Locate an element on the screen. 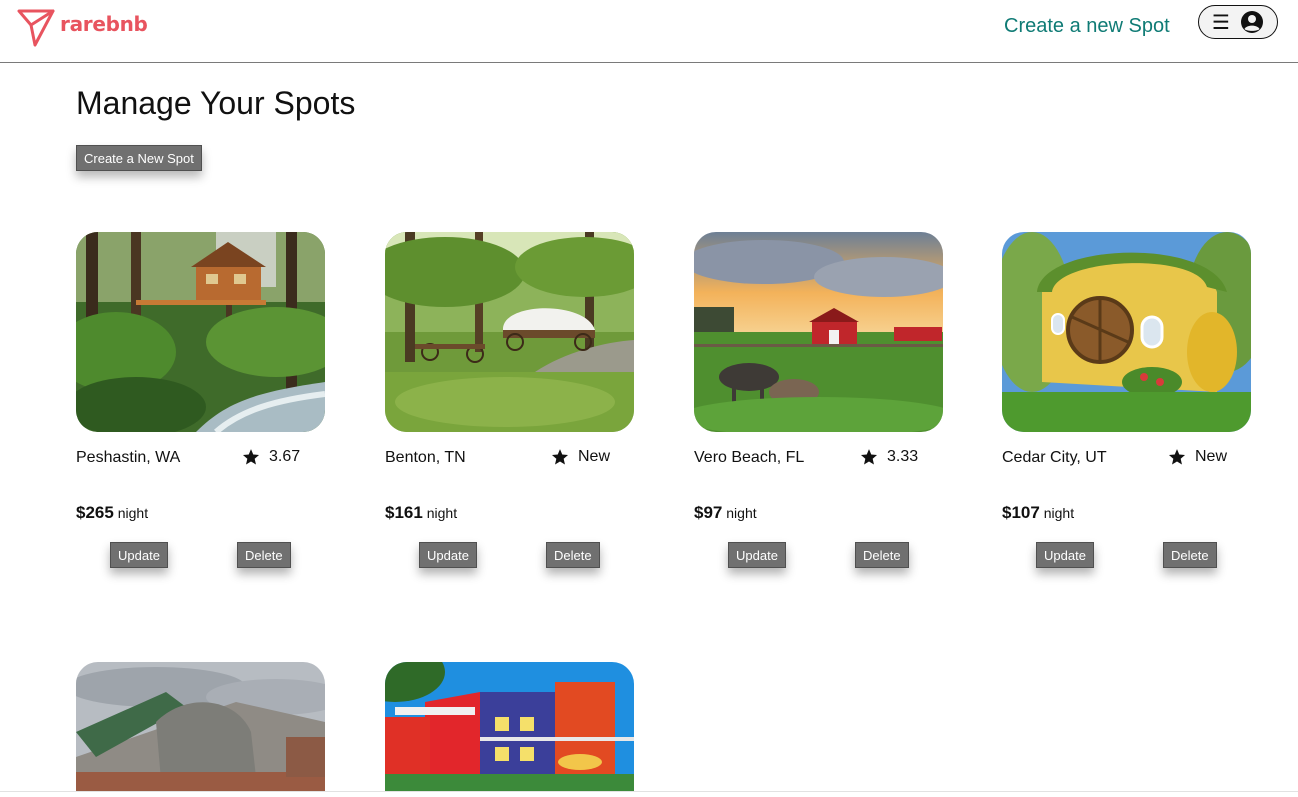 The width and height of the screenshot is (1298, 797). spot-rating-value: 3.67 is located at coordinates (285, 456).